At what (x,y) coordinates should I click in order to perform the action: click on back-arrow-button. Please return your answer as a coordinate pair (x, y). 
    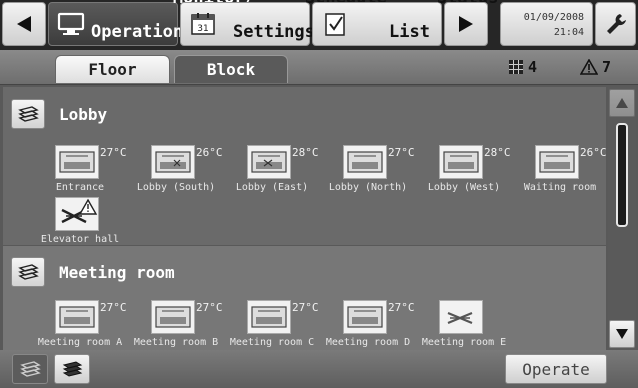
    Looking at the image, I should click on (24, 24).